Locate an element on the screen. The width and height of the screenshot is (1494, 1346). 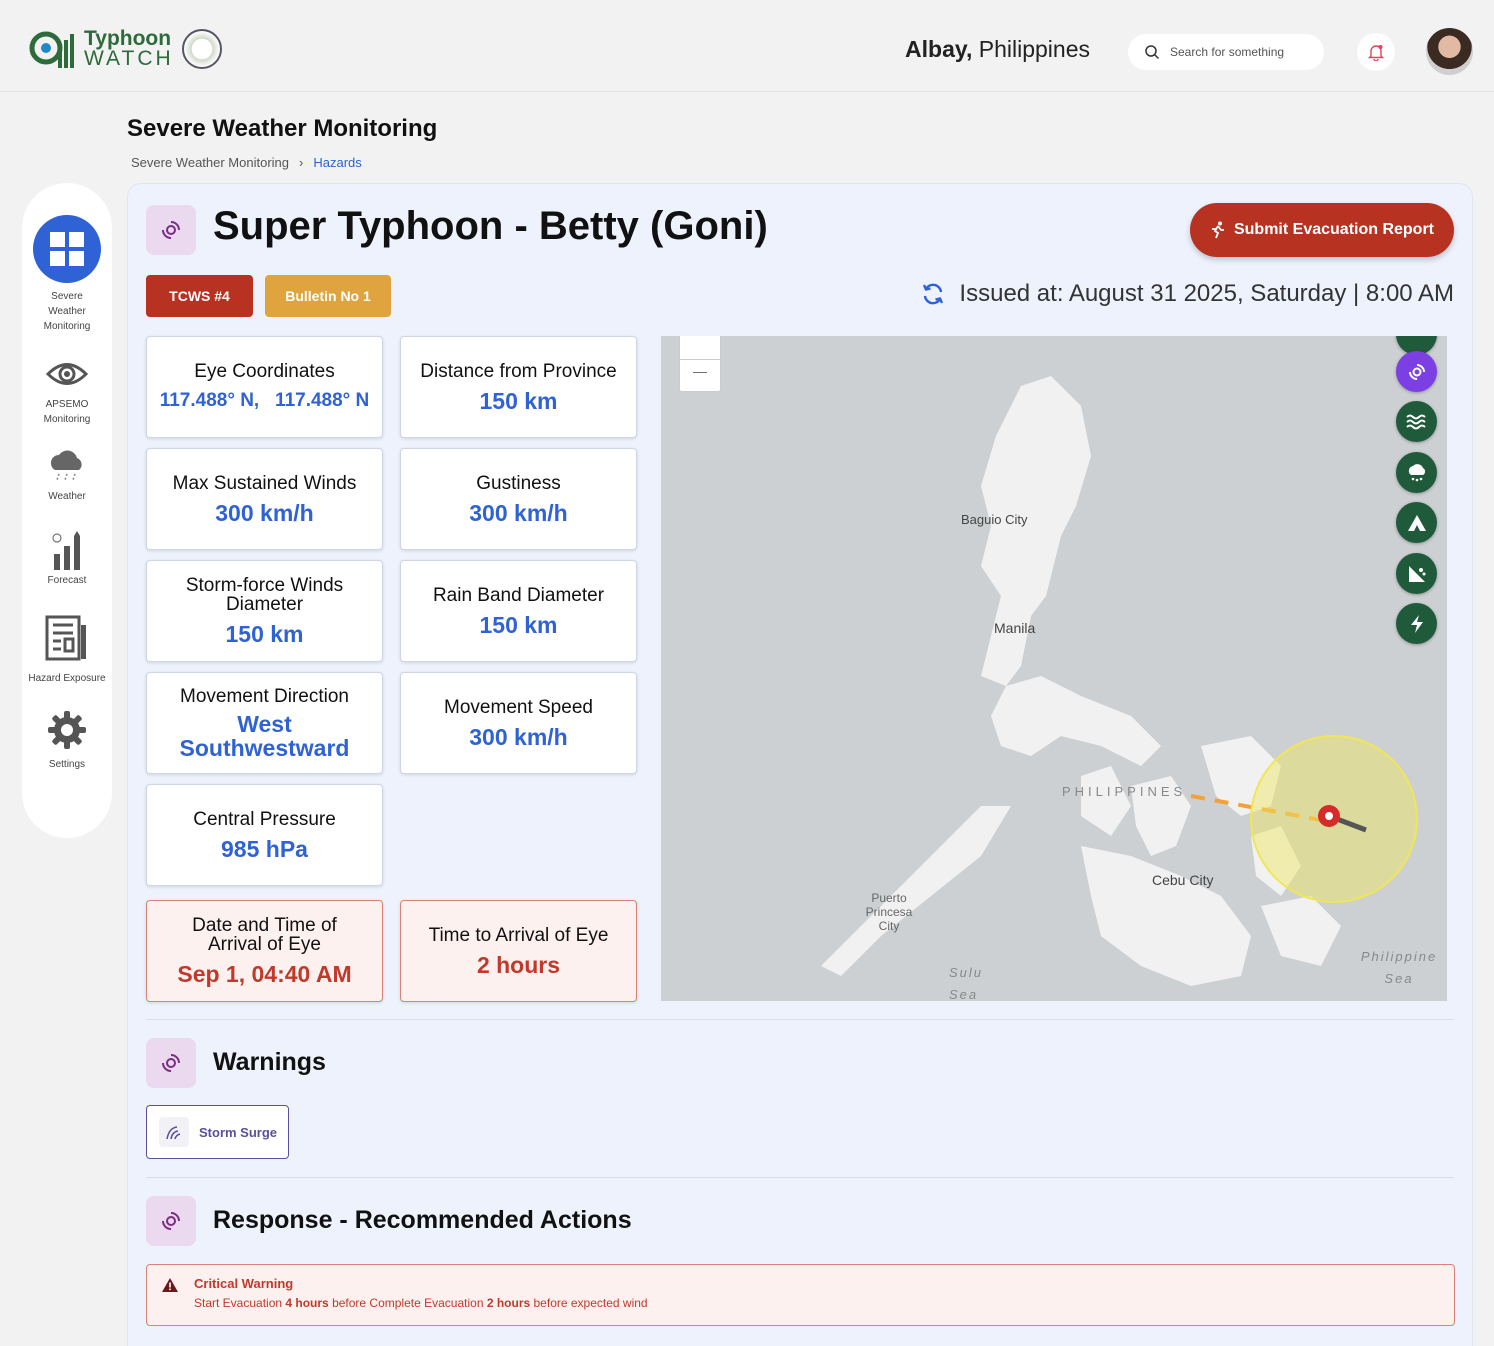
map-label-baguio: Baguio City is located at coordinates (994, 519).